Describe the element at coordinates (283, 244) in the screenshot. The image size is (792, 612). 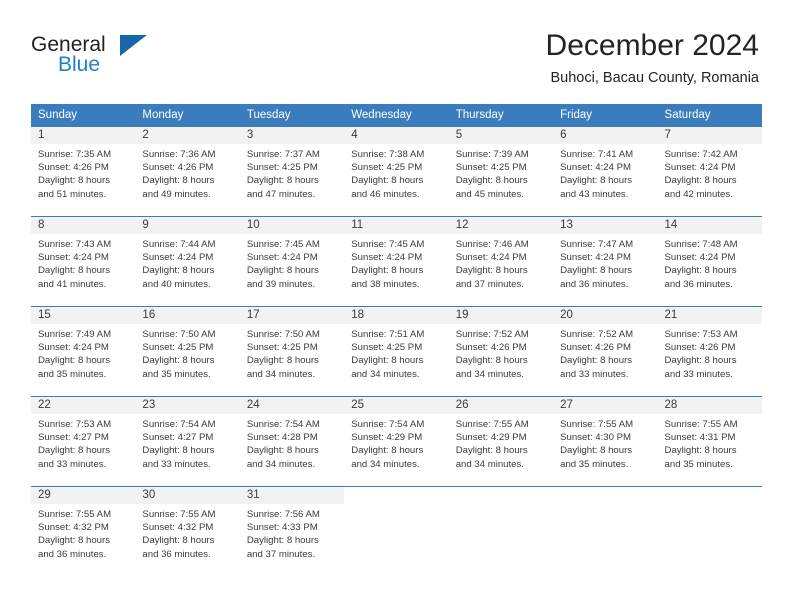
I see `sunrise-time: Sunrise: 7:45 AM` at that location.